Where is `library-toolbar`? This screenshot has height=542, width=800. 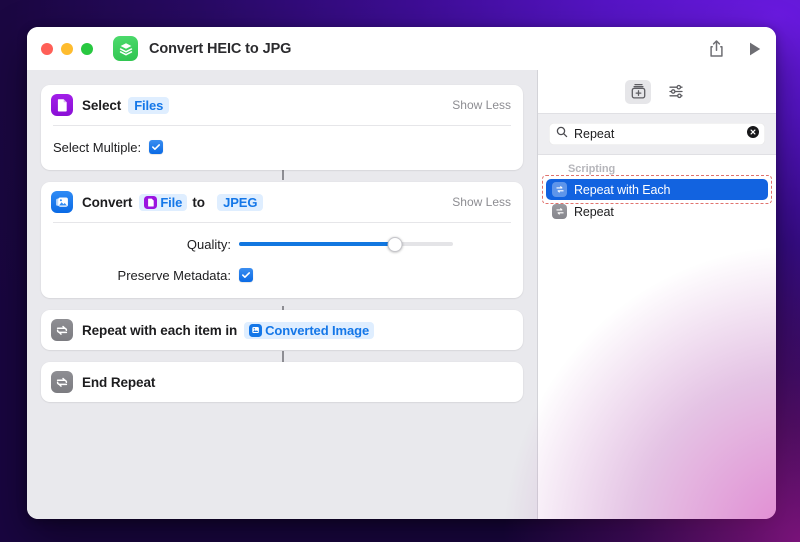 library-toolbar is located at coordinates (657, 91).